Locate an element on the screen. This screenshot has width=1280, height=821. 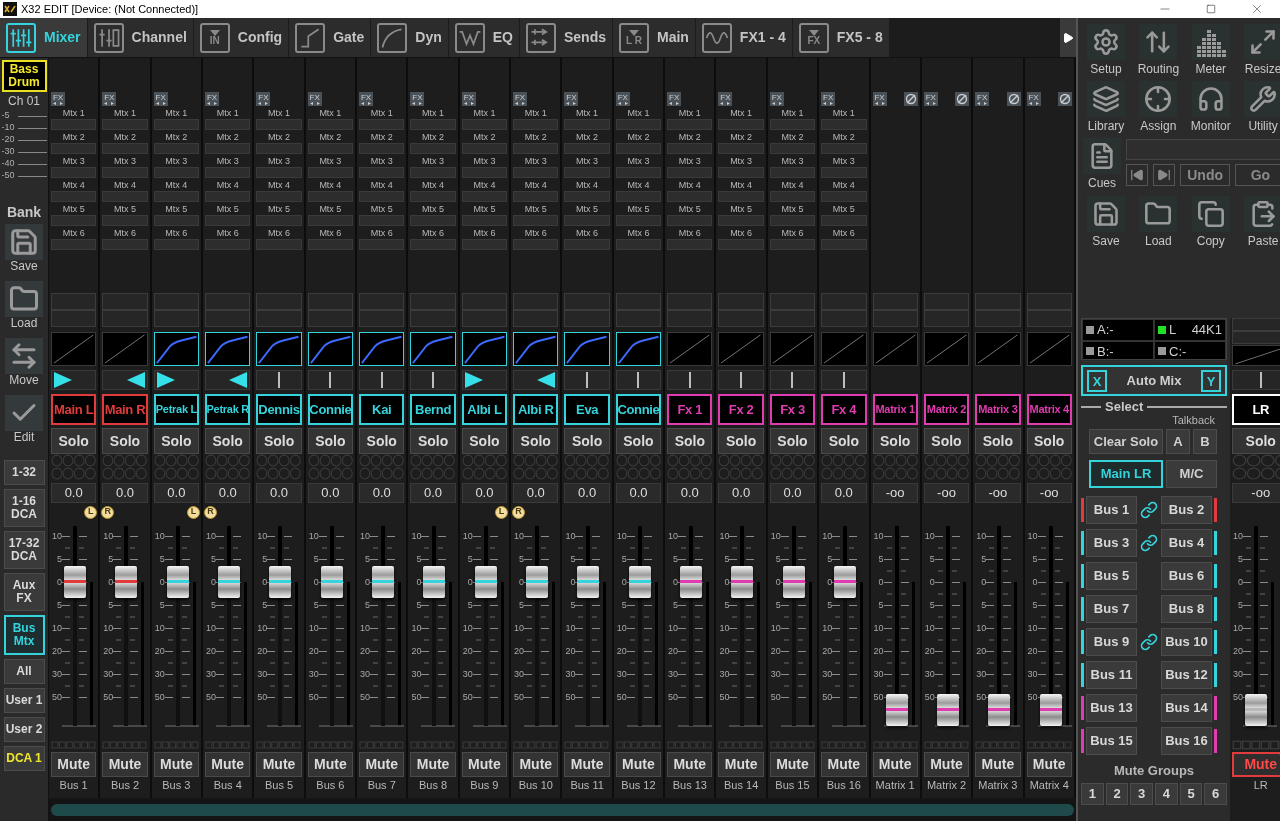
mute-group-button: 4 is located at coordinates (1166, 793).